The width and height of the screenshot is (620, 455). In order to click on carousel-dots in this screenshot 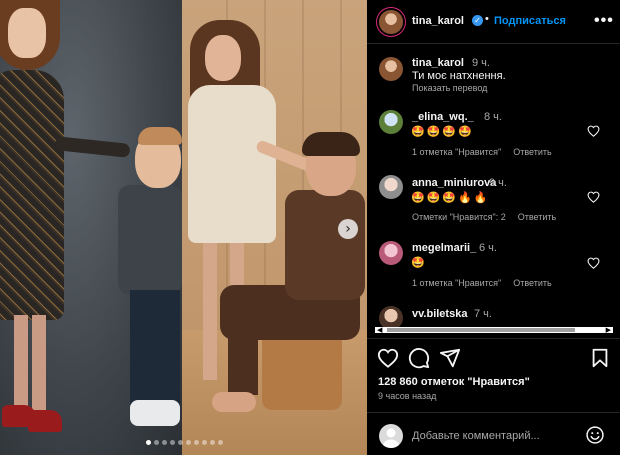, I will do `click(184, 442)`.